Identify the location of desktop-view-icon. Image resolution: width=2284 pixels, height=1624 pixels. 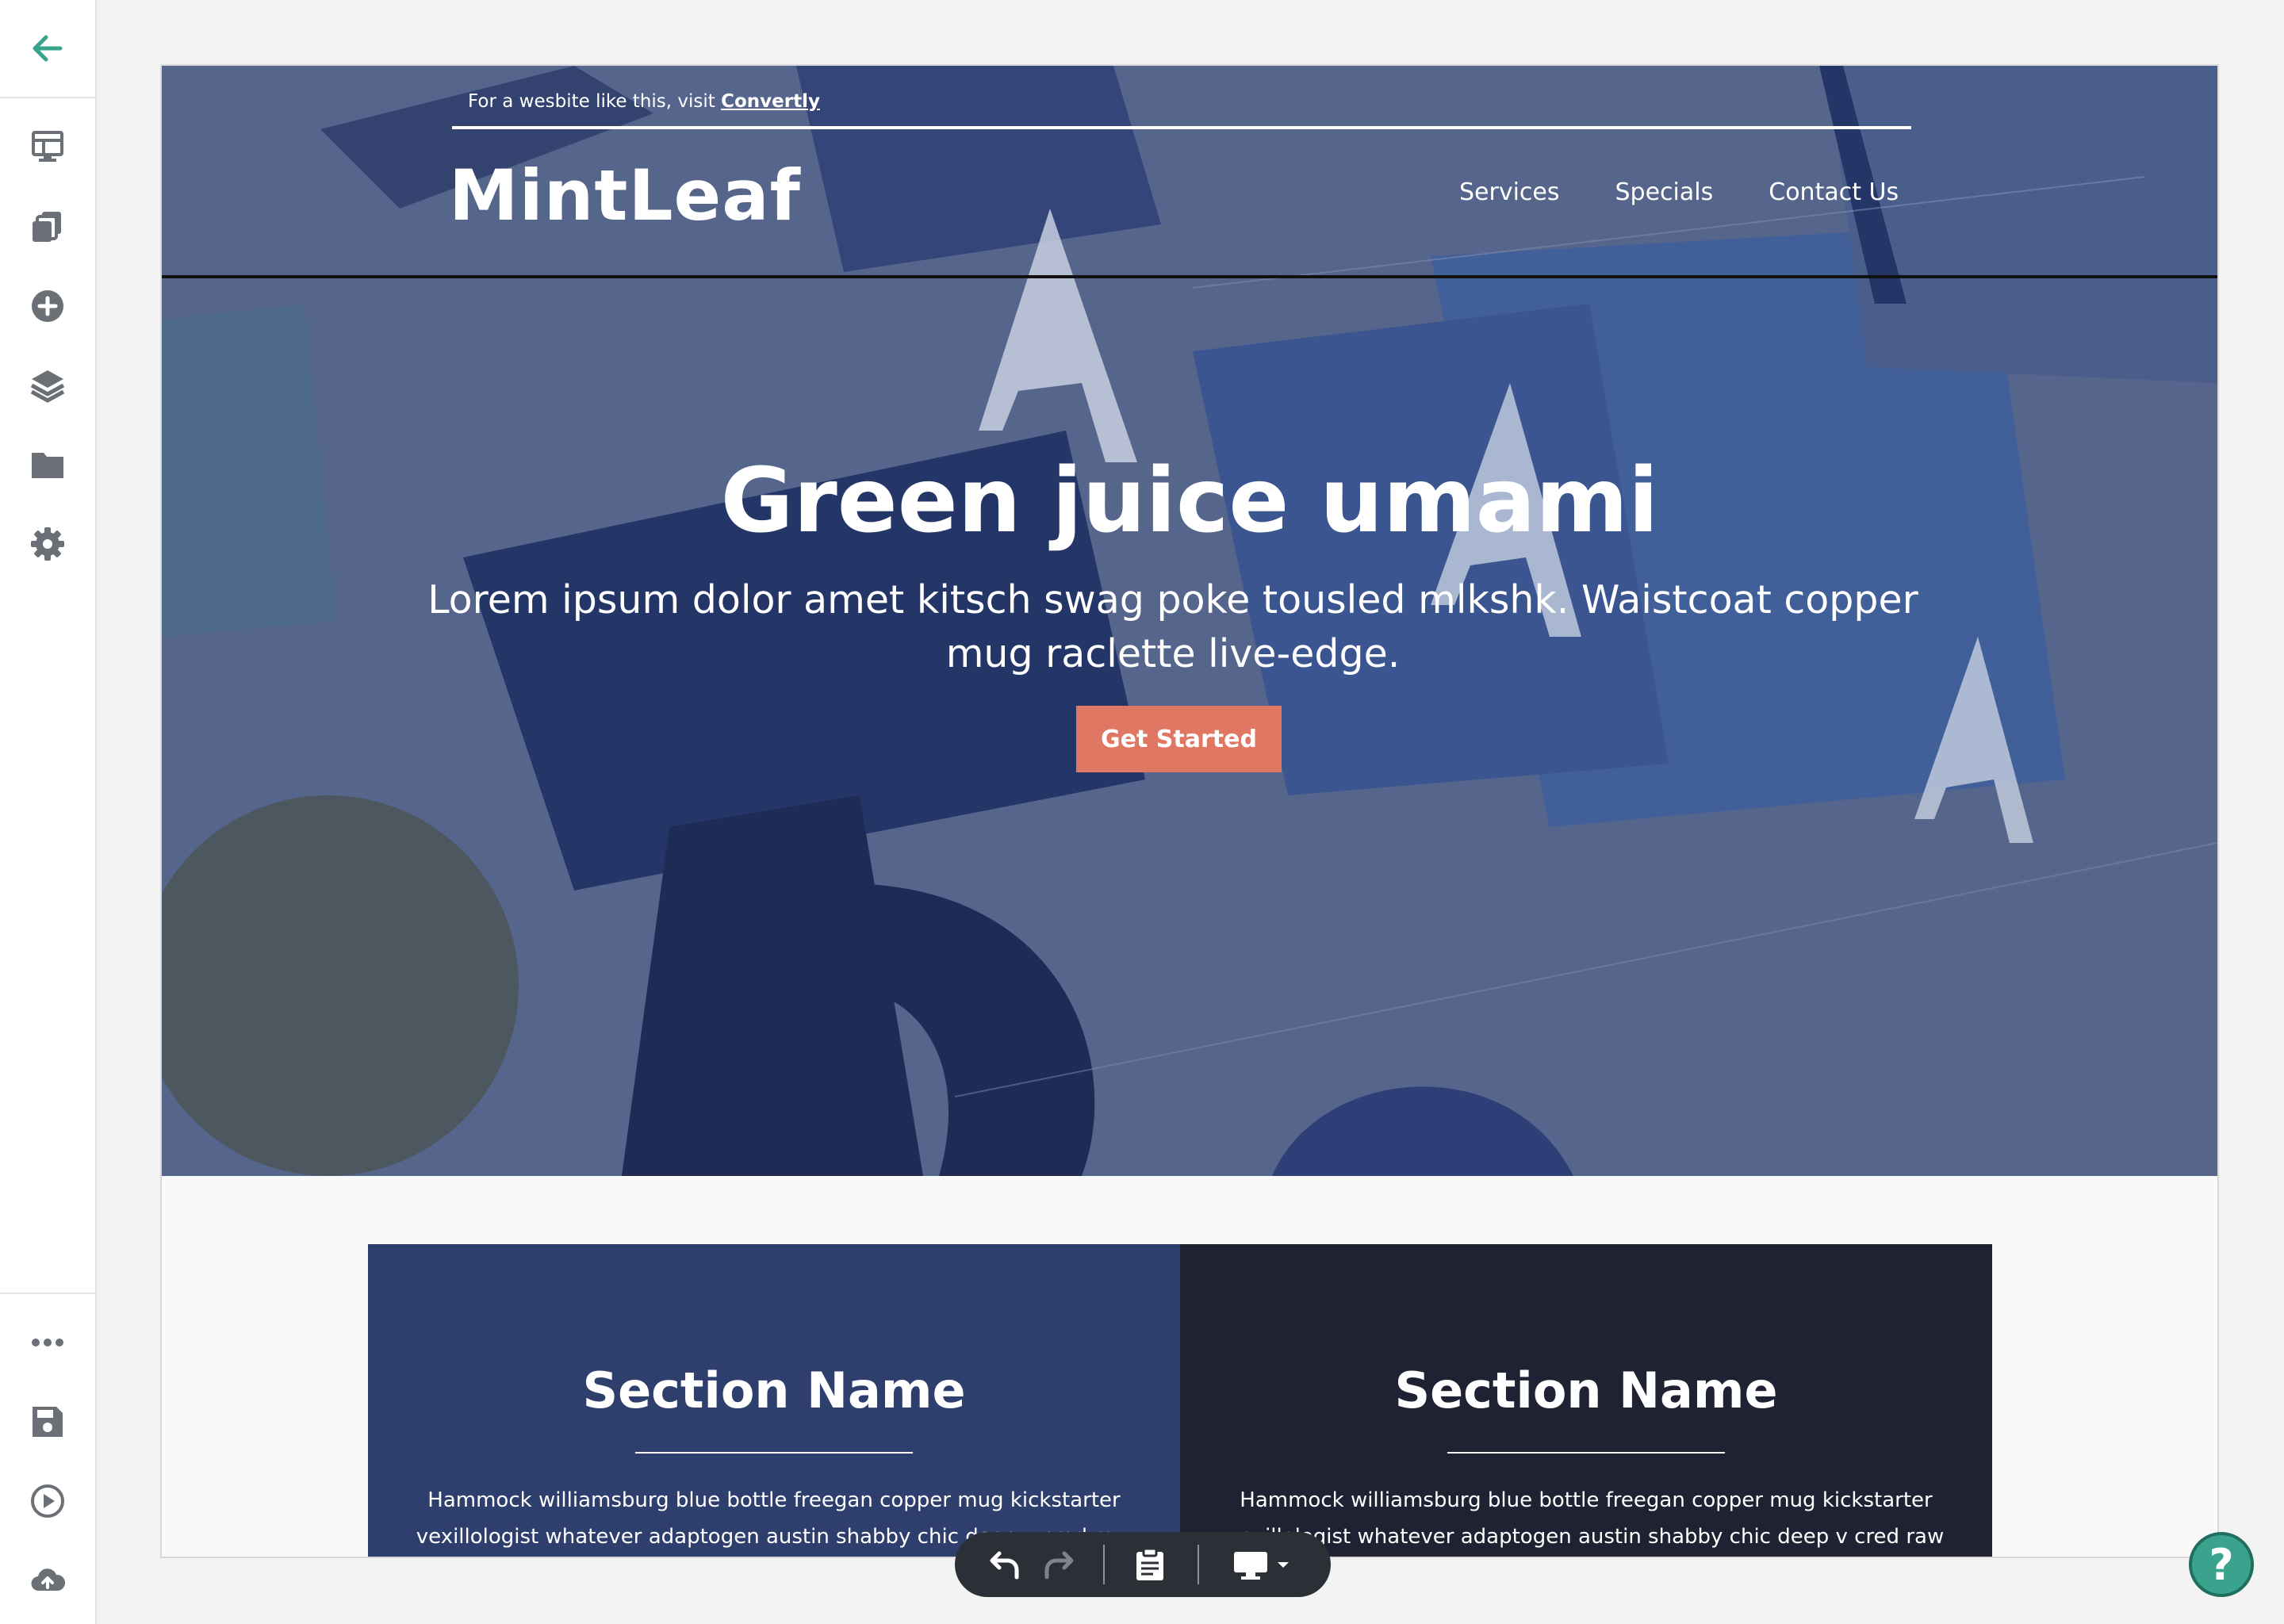
(1250, 1566).